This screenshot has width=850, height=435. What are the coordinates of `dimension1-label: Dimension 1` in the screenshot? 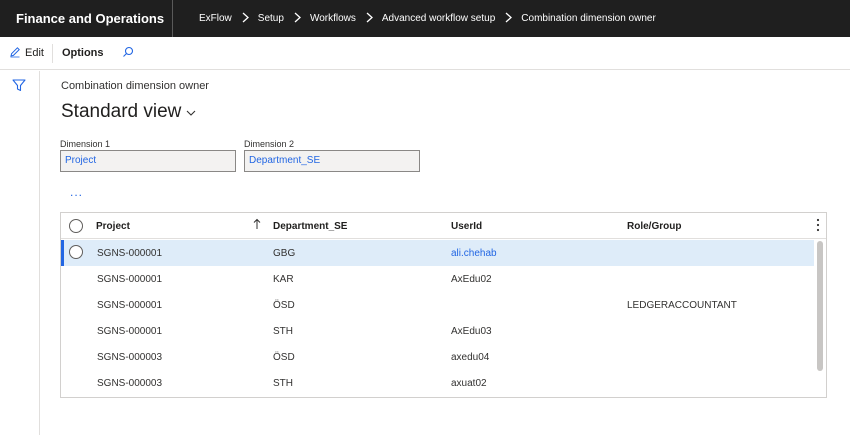 It's located at (85, 144).